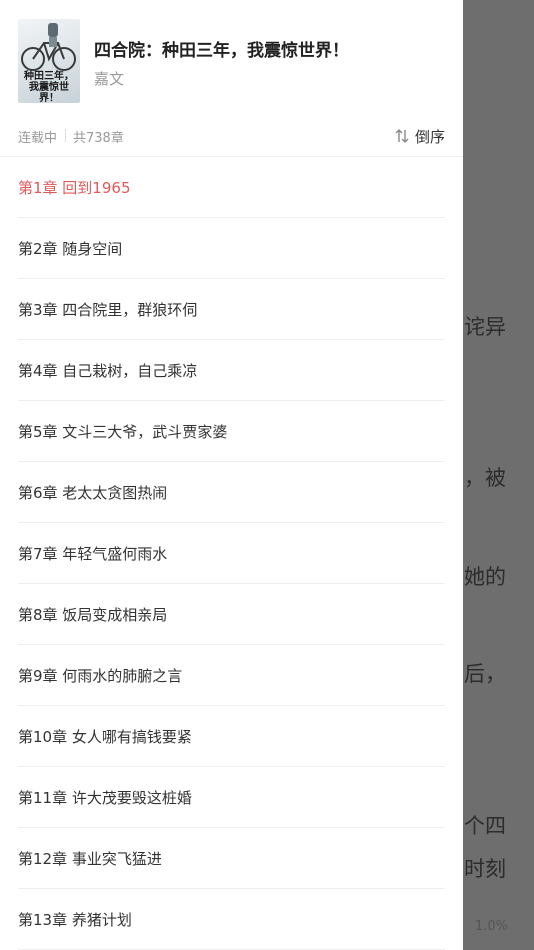 The height and width of the screenshot is (950, 534). I want to click on book-author: 嘉文, so click(109, 79).